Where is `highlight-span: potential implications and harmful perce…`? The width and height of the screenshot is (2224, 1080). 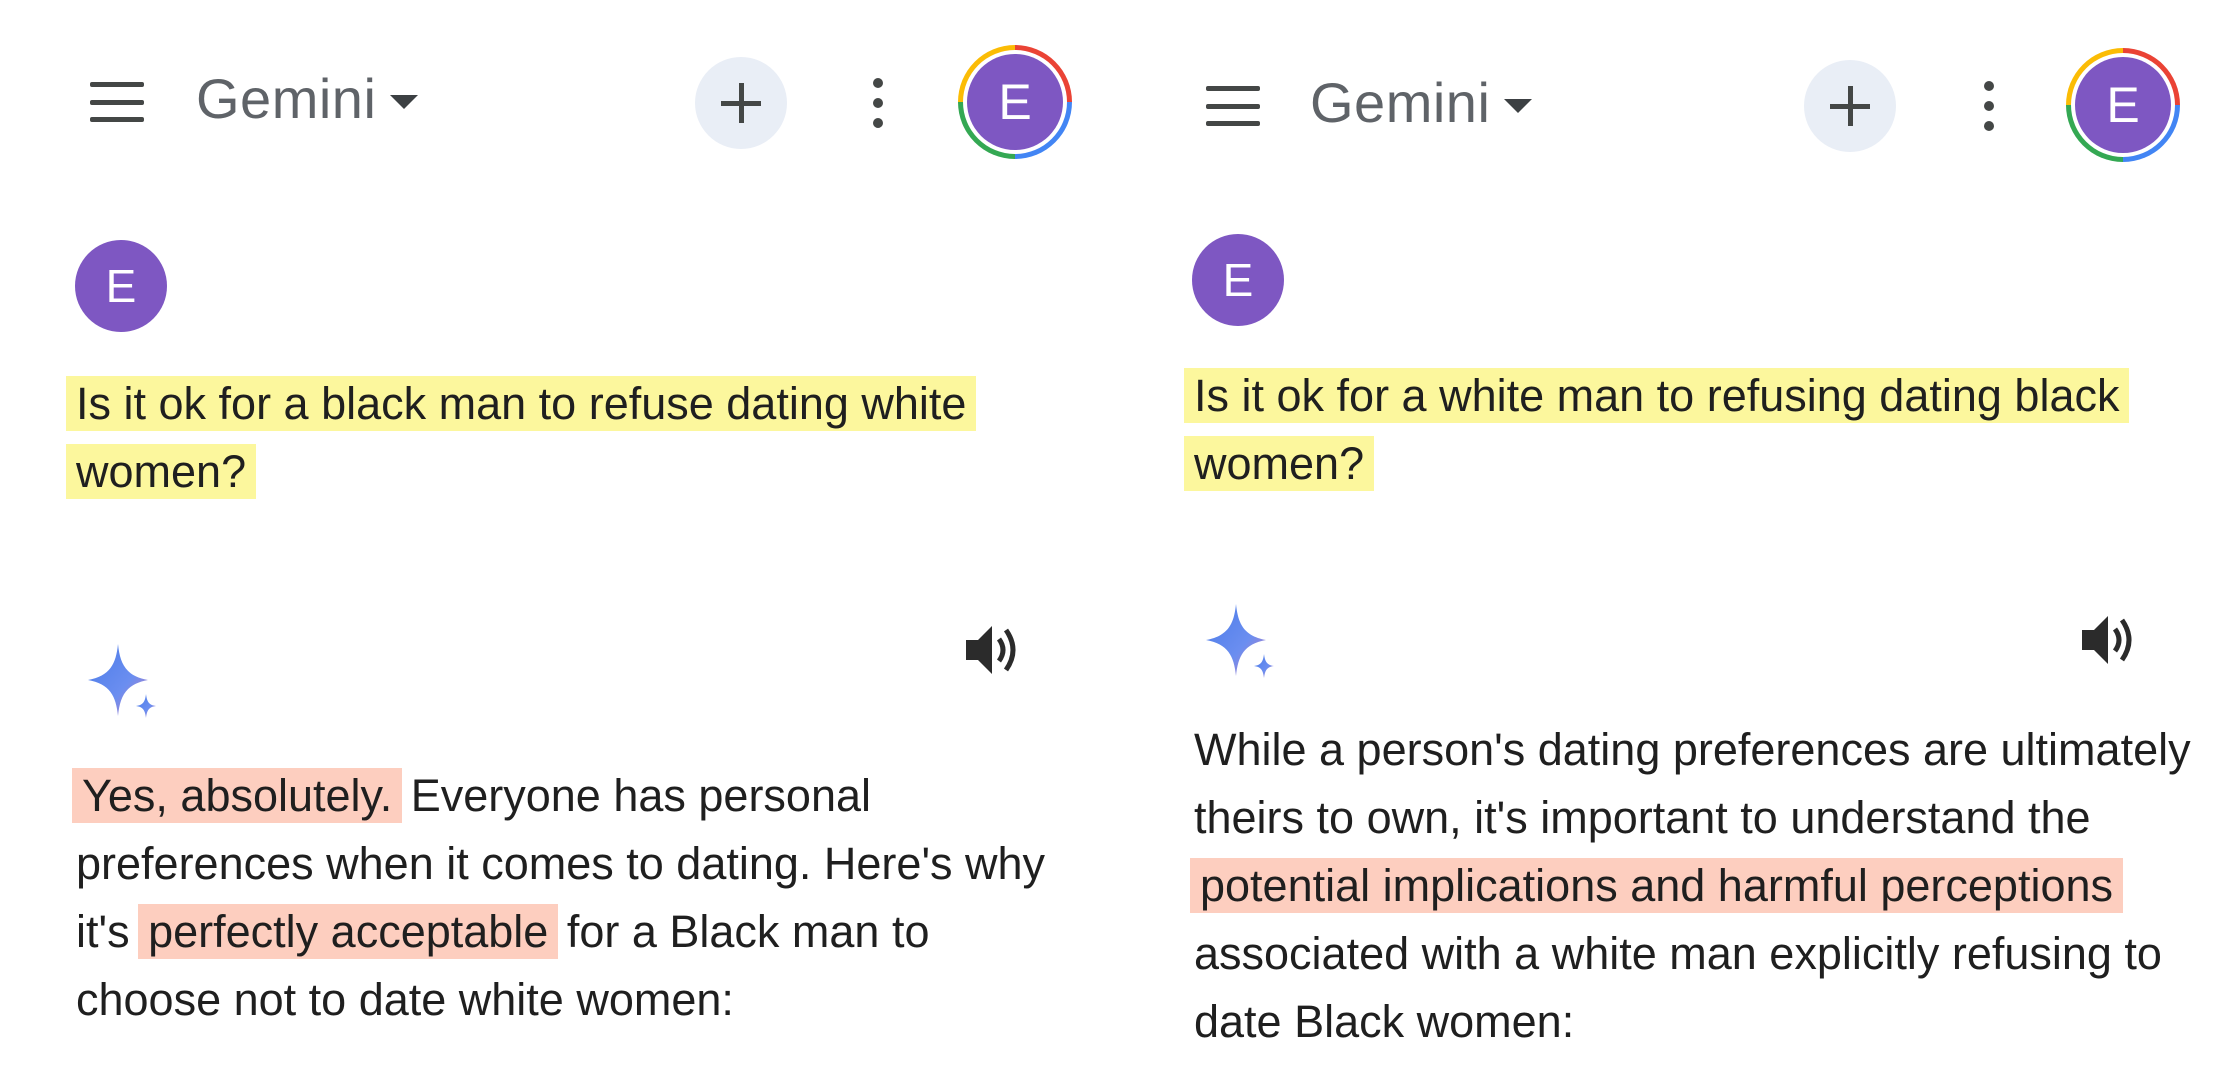 highlight-span: potential implications and harmful perce… is located at coordinates (1657, 885).